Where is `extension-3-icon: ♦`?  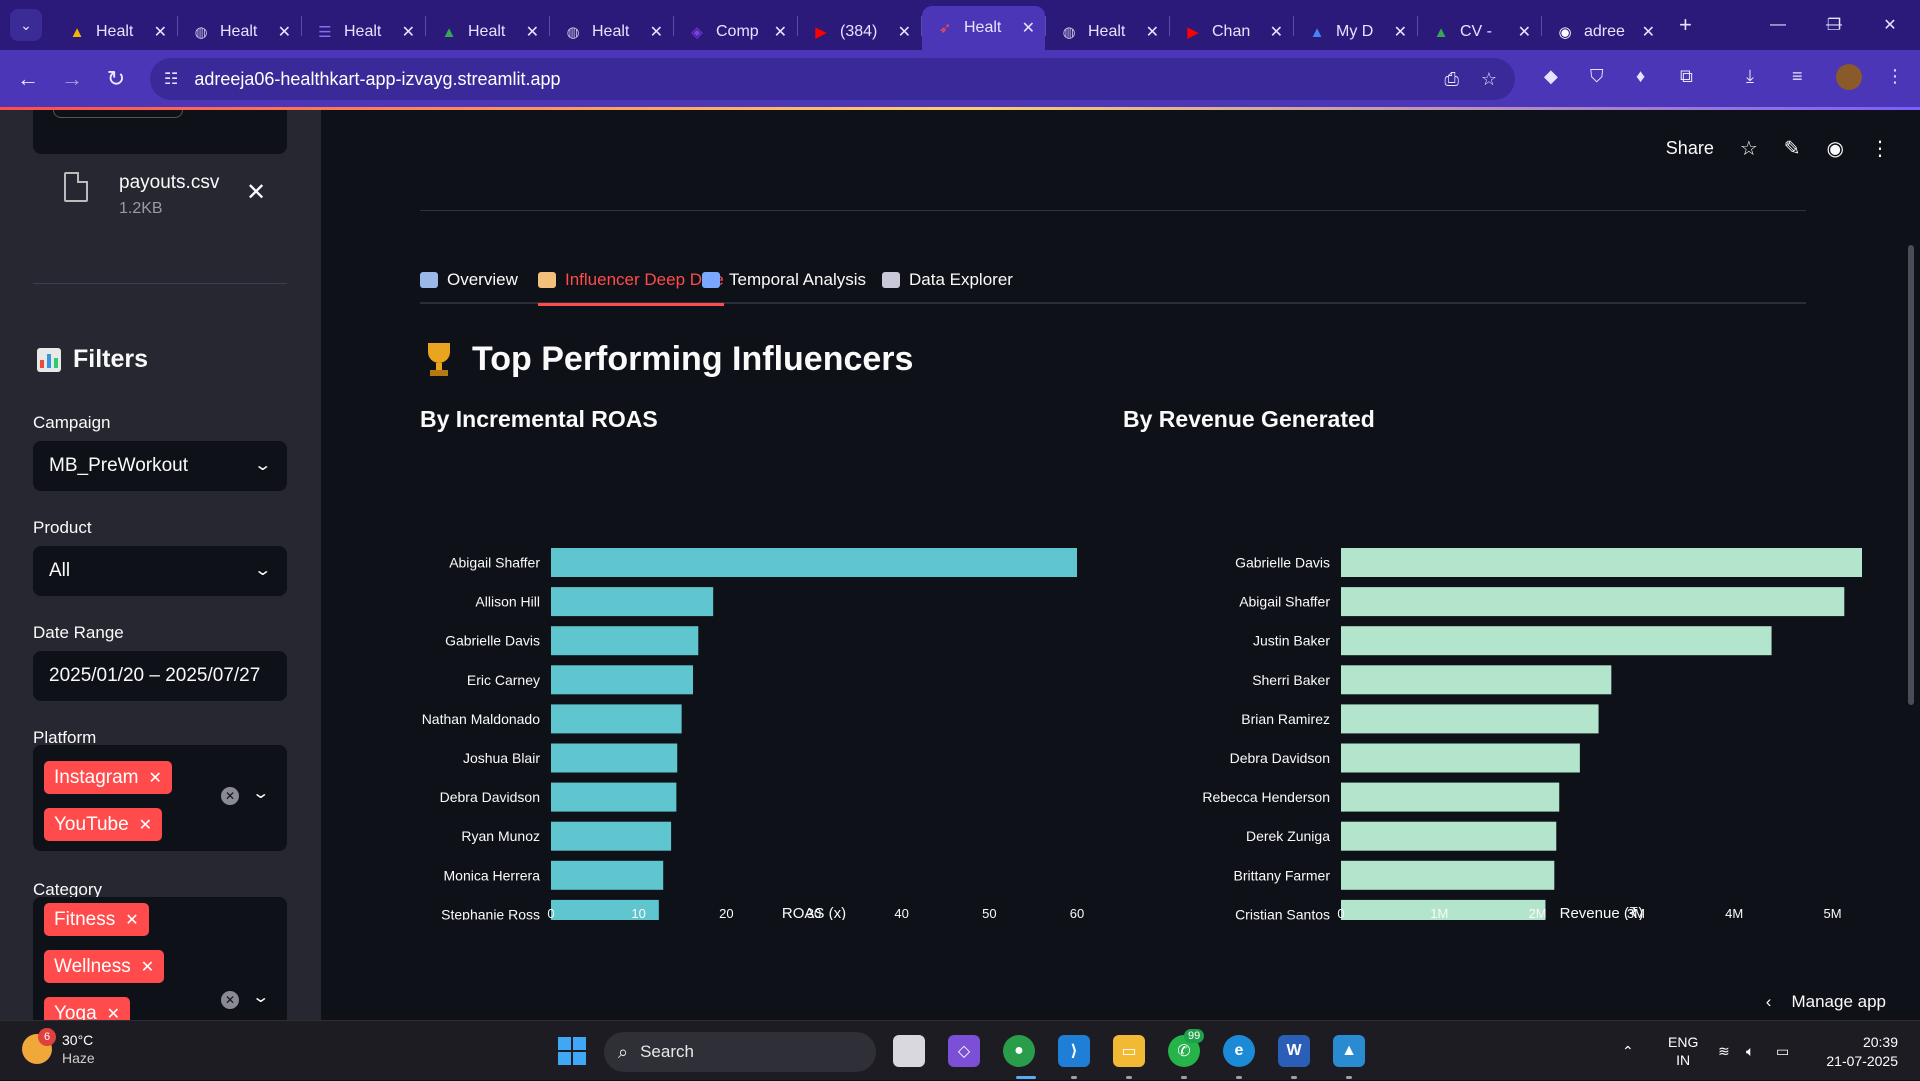
extension-3-icon: ♦ is located at coordinates (1640, 76).